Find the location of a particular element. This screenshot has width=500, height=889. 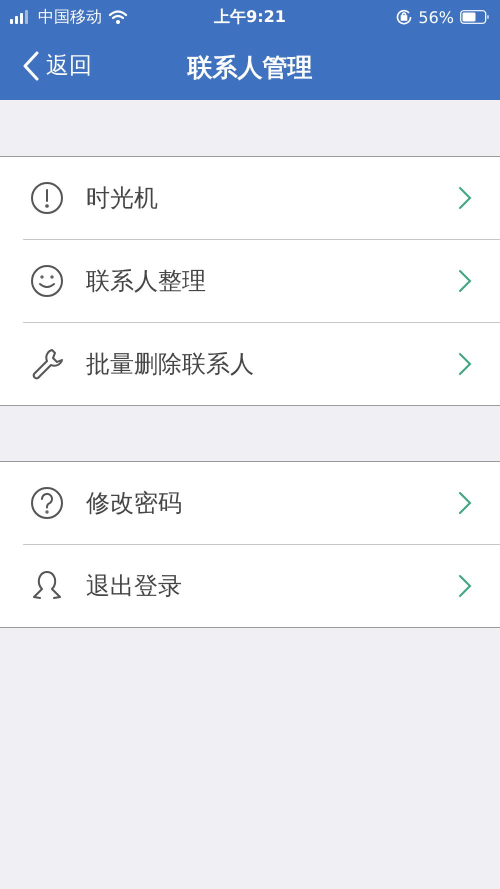

rotation-lock-icon is located at coordinates (404, 17).